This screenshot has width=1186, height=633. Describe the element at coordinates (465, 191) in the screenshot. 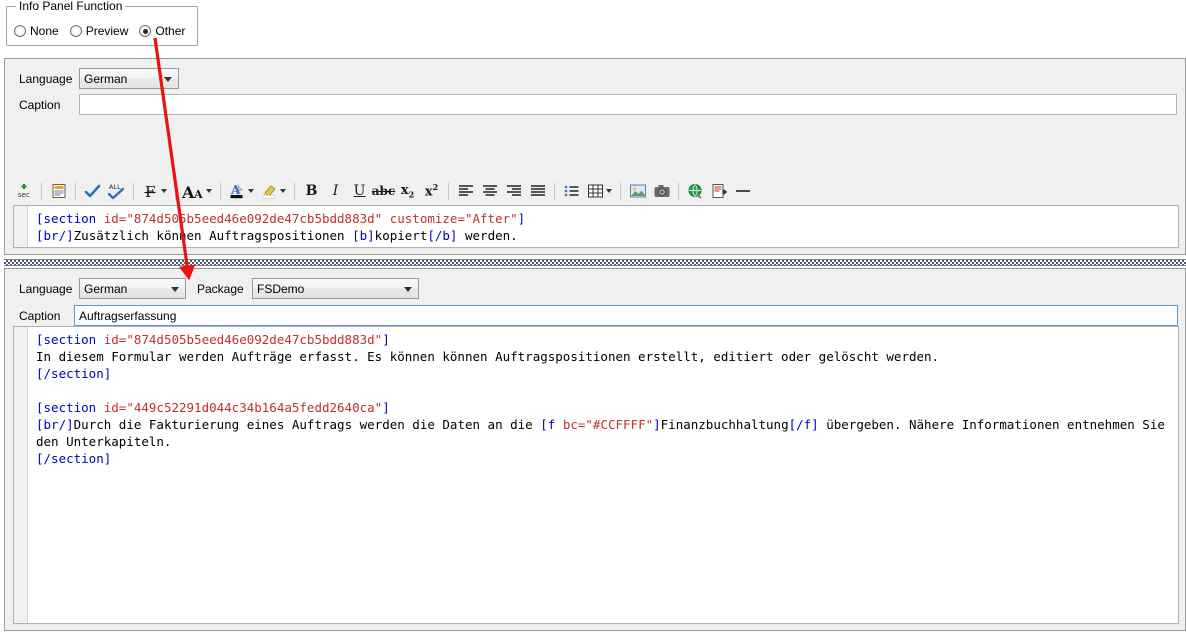

I see `align-left-icon` at that location.